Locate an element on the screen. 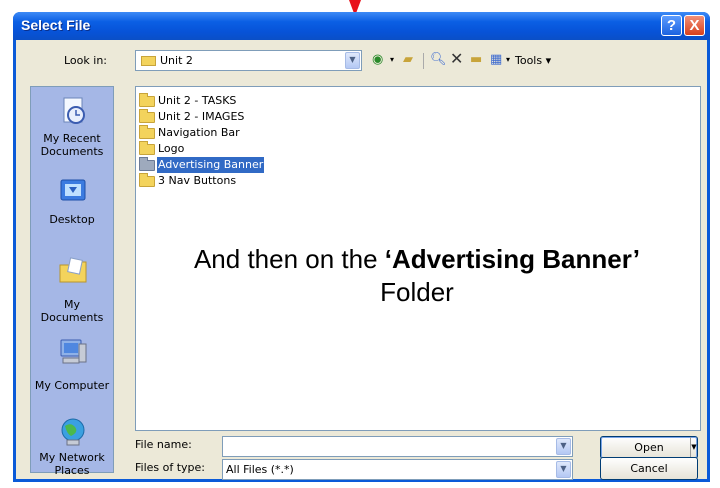 The height and width of the screenshot is (488, 720). file-name-input: ▼ is located at coordinates (397, 446).